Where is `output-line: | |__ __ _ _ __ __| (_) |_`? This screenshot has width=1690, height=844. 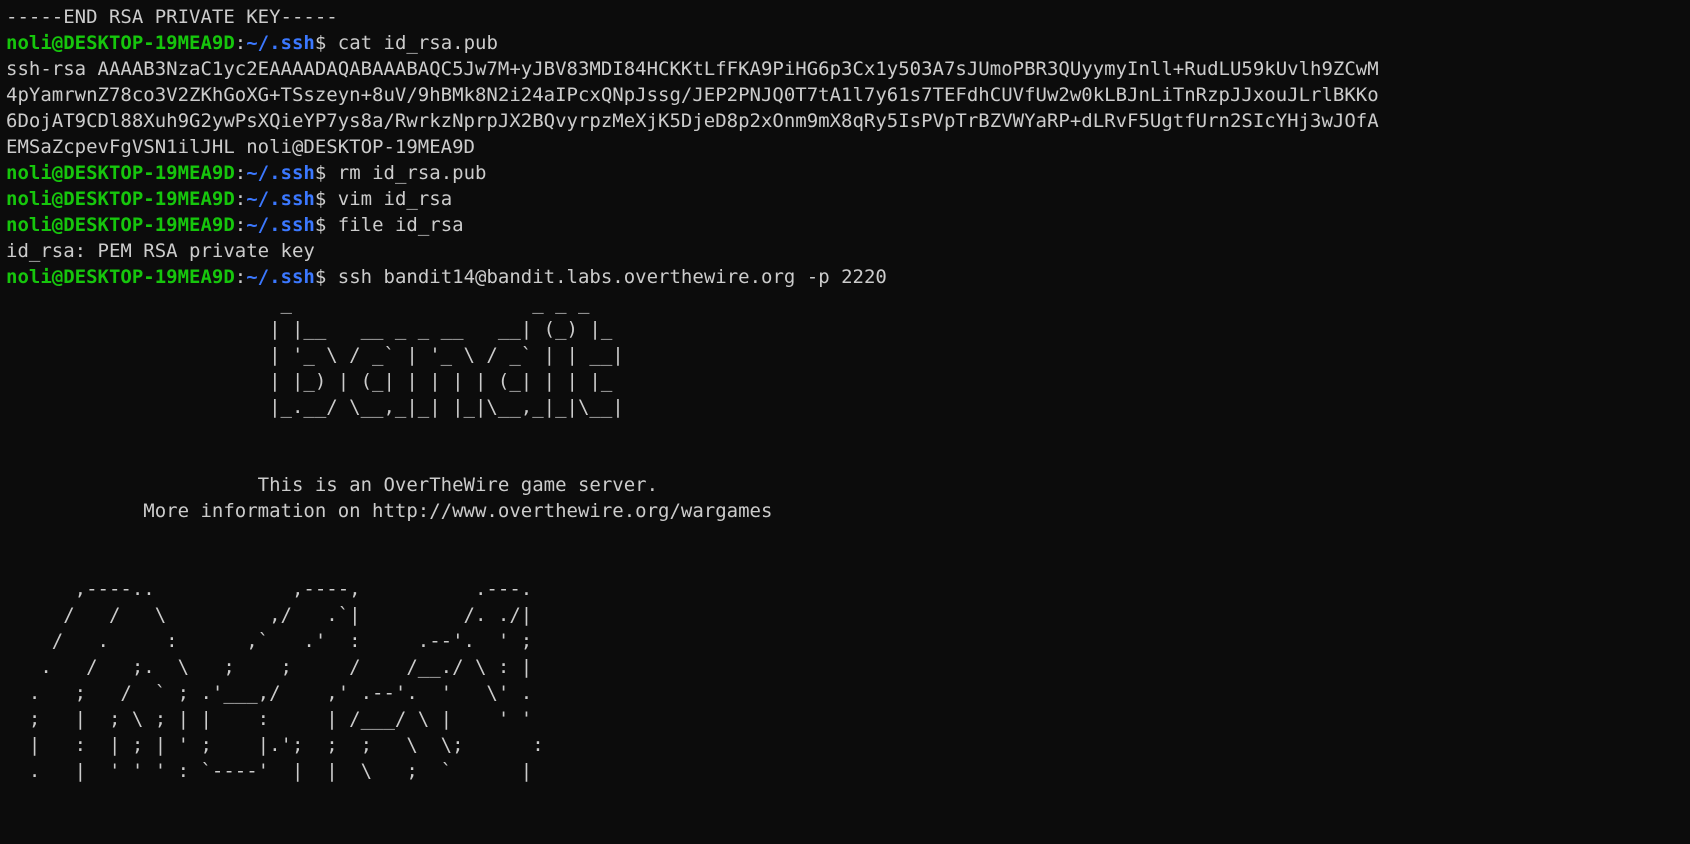 output-line: | |__ __ _ _ __ __| (_) |_ is located at coordinates (848, 329).